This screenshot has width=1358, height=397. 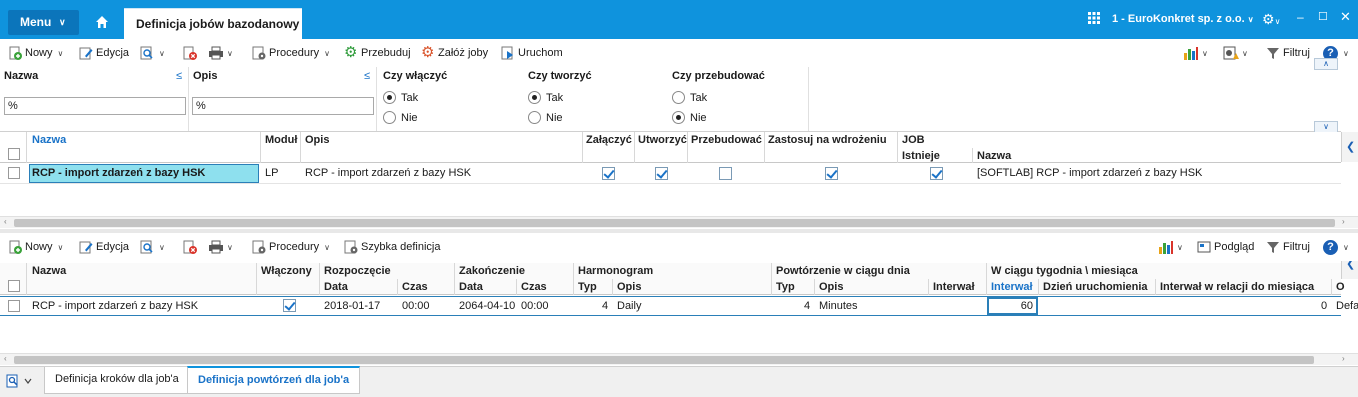 What do you see at coordinates (1225, 247) in the screenshot?
I see `preview-button: Podgląd` at bounding box center [1225, 247].